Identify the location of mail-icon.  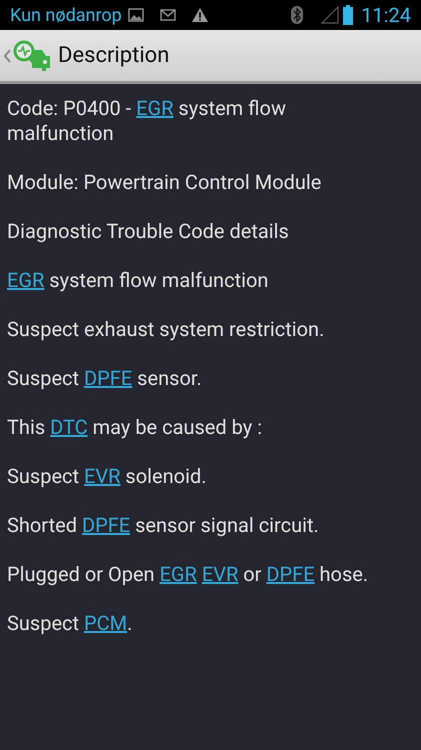
(168, 15).